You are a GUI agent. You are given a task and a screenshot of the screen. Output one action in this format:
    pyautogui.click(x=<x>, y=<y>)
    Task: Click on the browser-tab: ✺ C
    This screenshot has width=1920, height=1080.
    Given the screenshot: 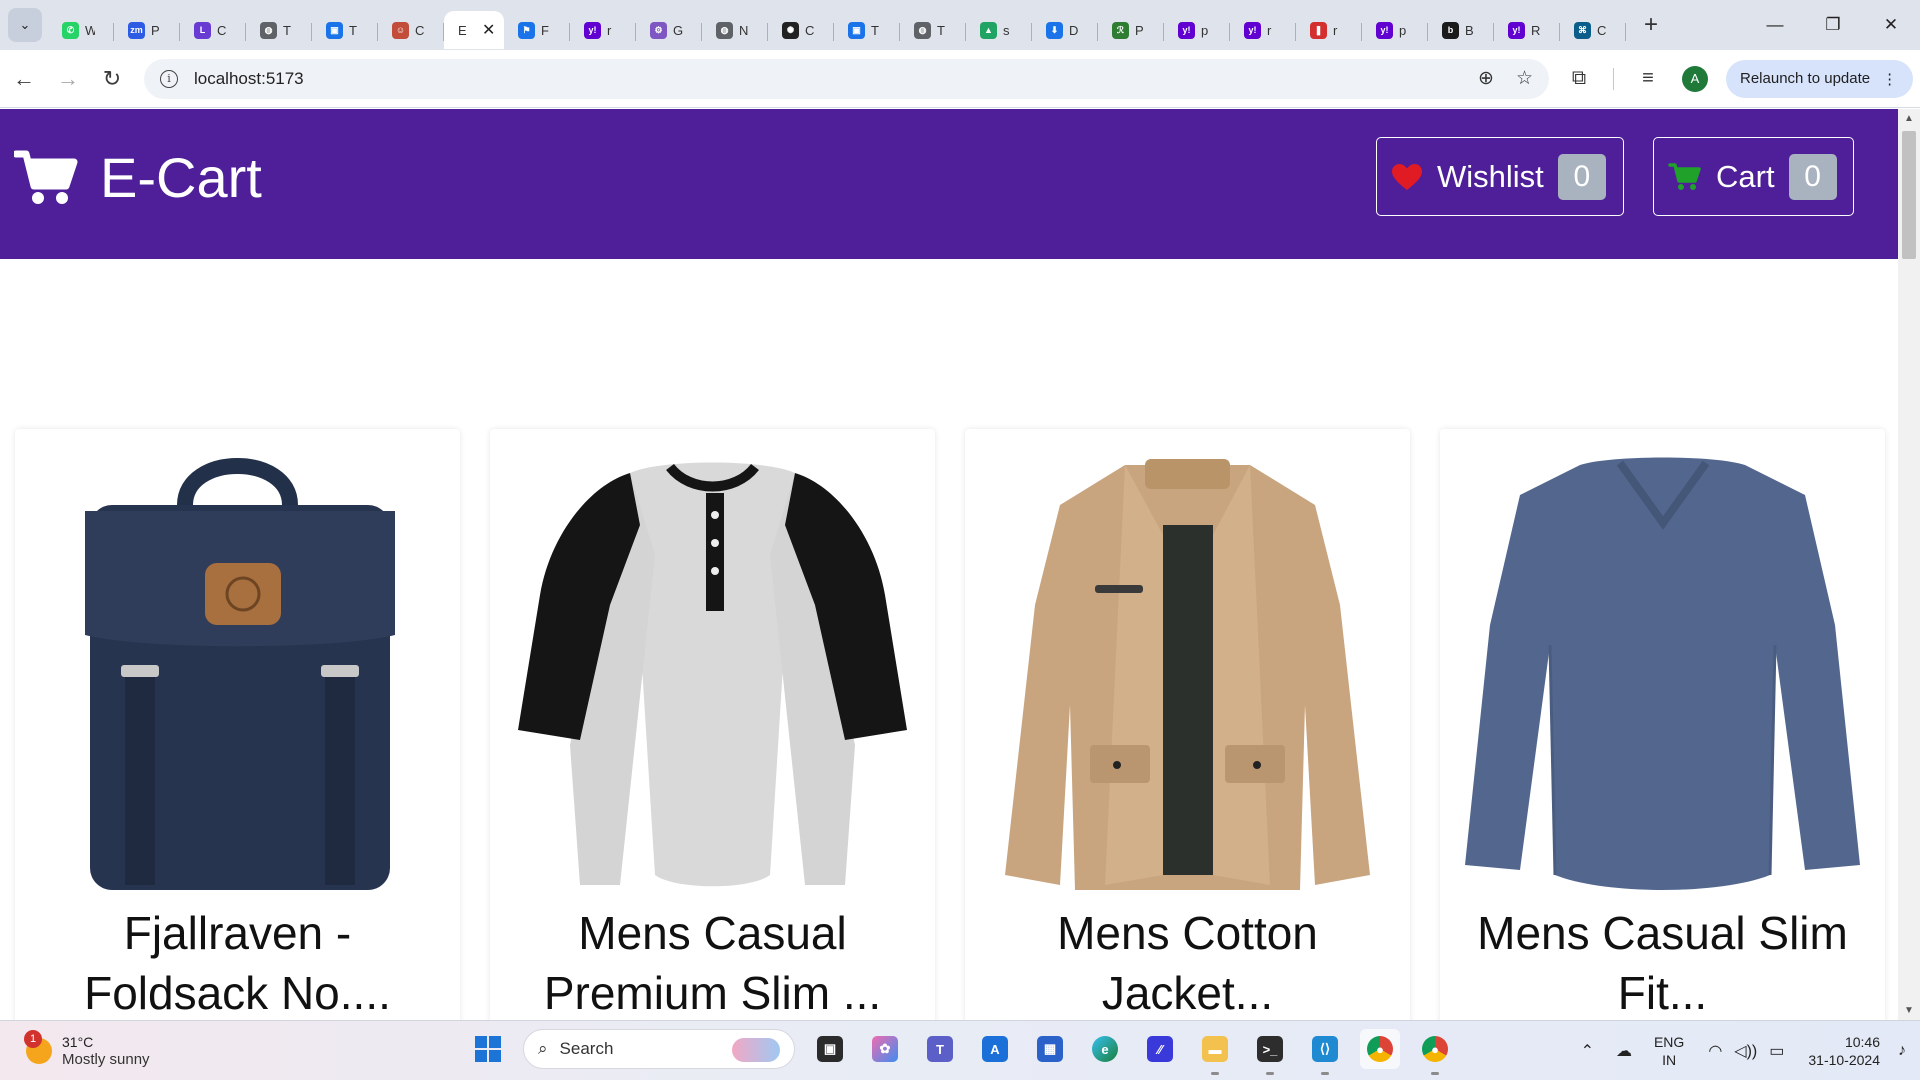 What is the action you would take?
    pyautogui.click(x=801, y=30)
    